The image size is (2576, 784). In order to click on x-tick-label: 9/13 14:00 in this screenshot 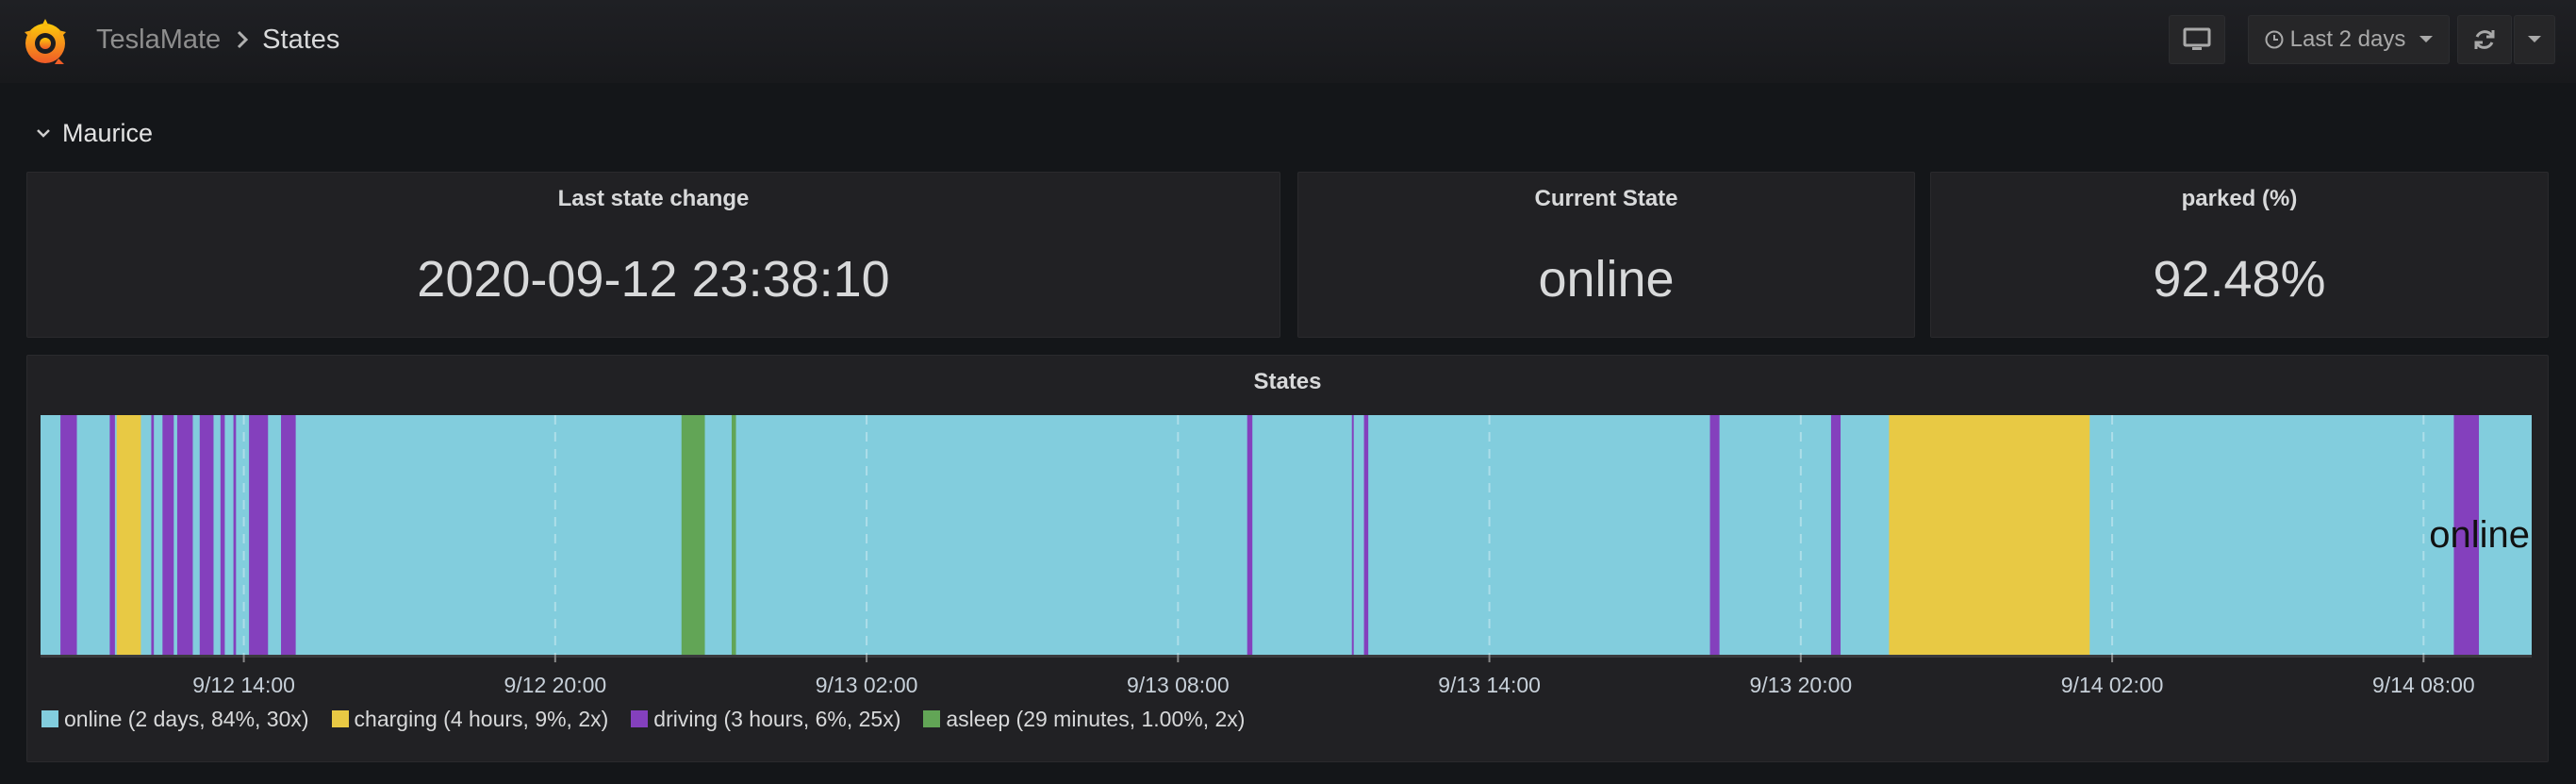, I will do `click(1489, 685)`.